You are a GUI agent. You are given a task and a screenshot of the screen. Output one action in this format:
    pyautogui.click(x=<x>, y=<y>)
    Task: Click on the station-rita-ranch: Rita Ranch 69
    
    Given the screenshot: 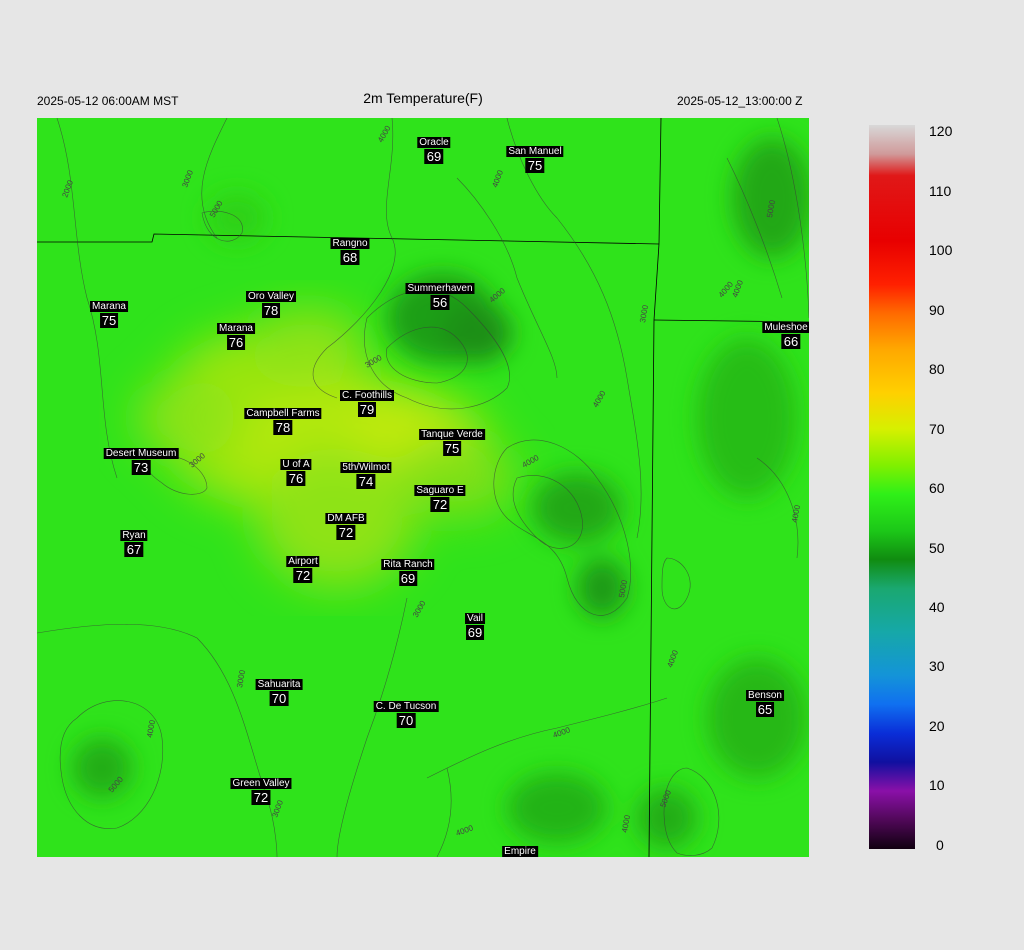 What is the action you would take?
    pyautogui.click(x=408, y=572)
    